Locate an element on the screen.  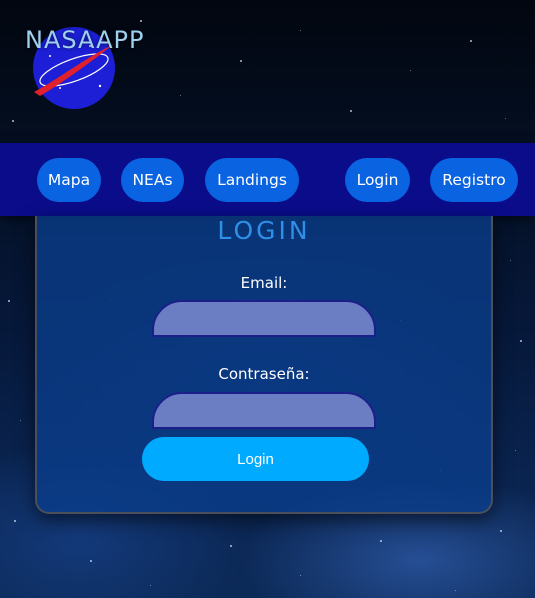
nav-neas-button: NEAs is located at coordinates (152, 180).